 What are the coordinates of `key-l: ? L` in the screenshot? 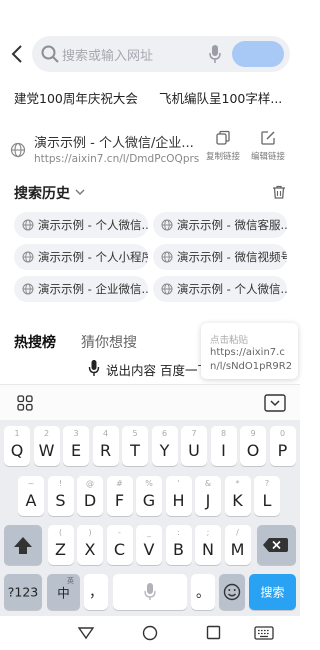 It's located at (267, 496).